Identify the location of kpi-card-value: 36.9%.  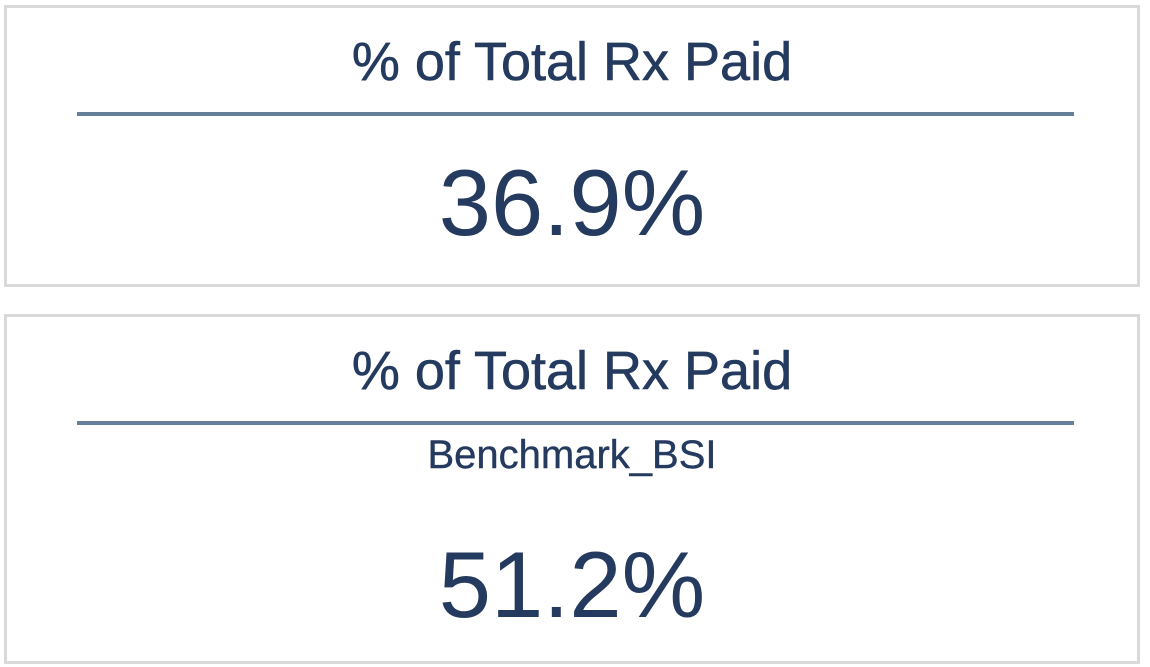
(572, 202).